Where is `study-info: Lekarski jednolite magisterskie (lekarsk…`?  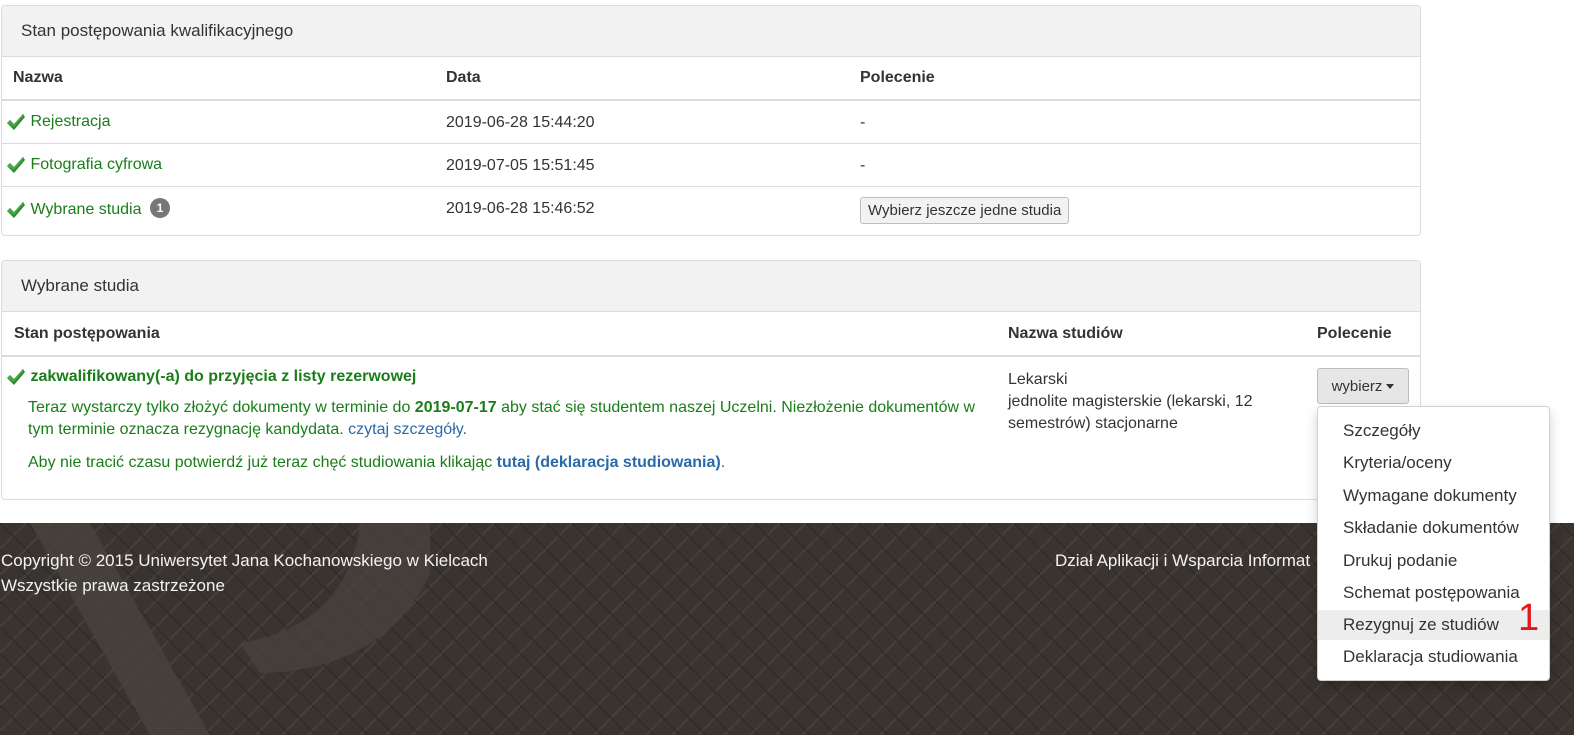
study-info: Lekarski jednolite magisterskie (lekarsk… is located at coordinates (1138, 402).